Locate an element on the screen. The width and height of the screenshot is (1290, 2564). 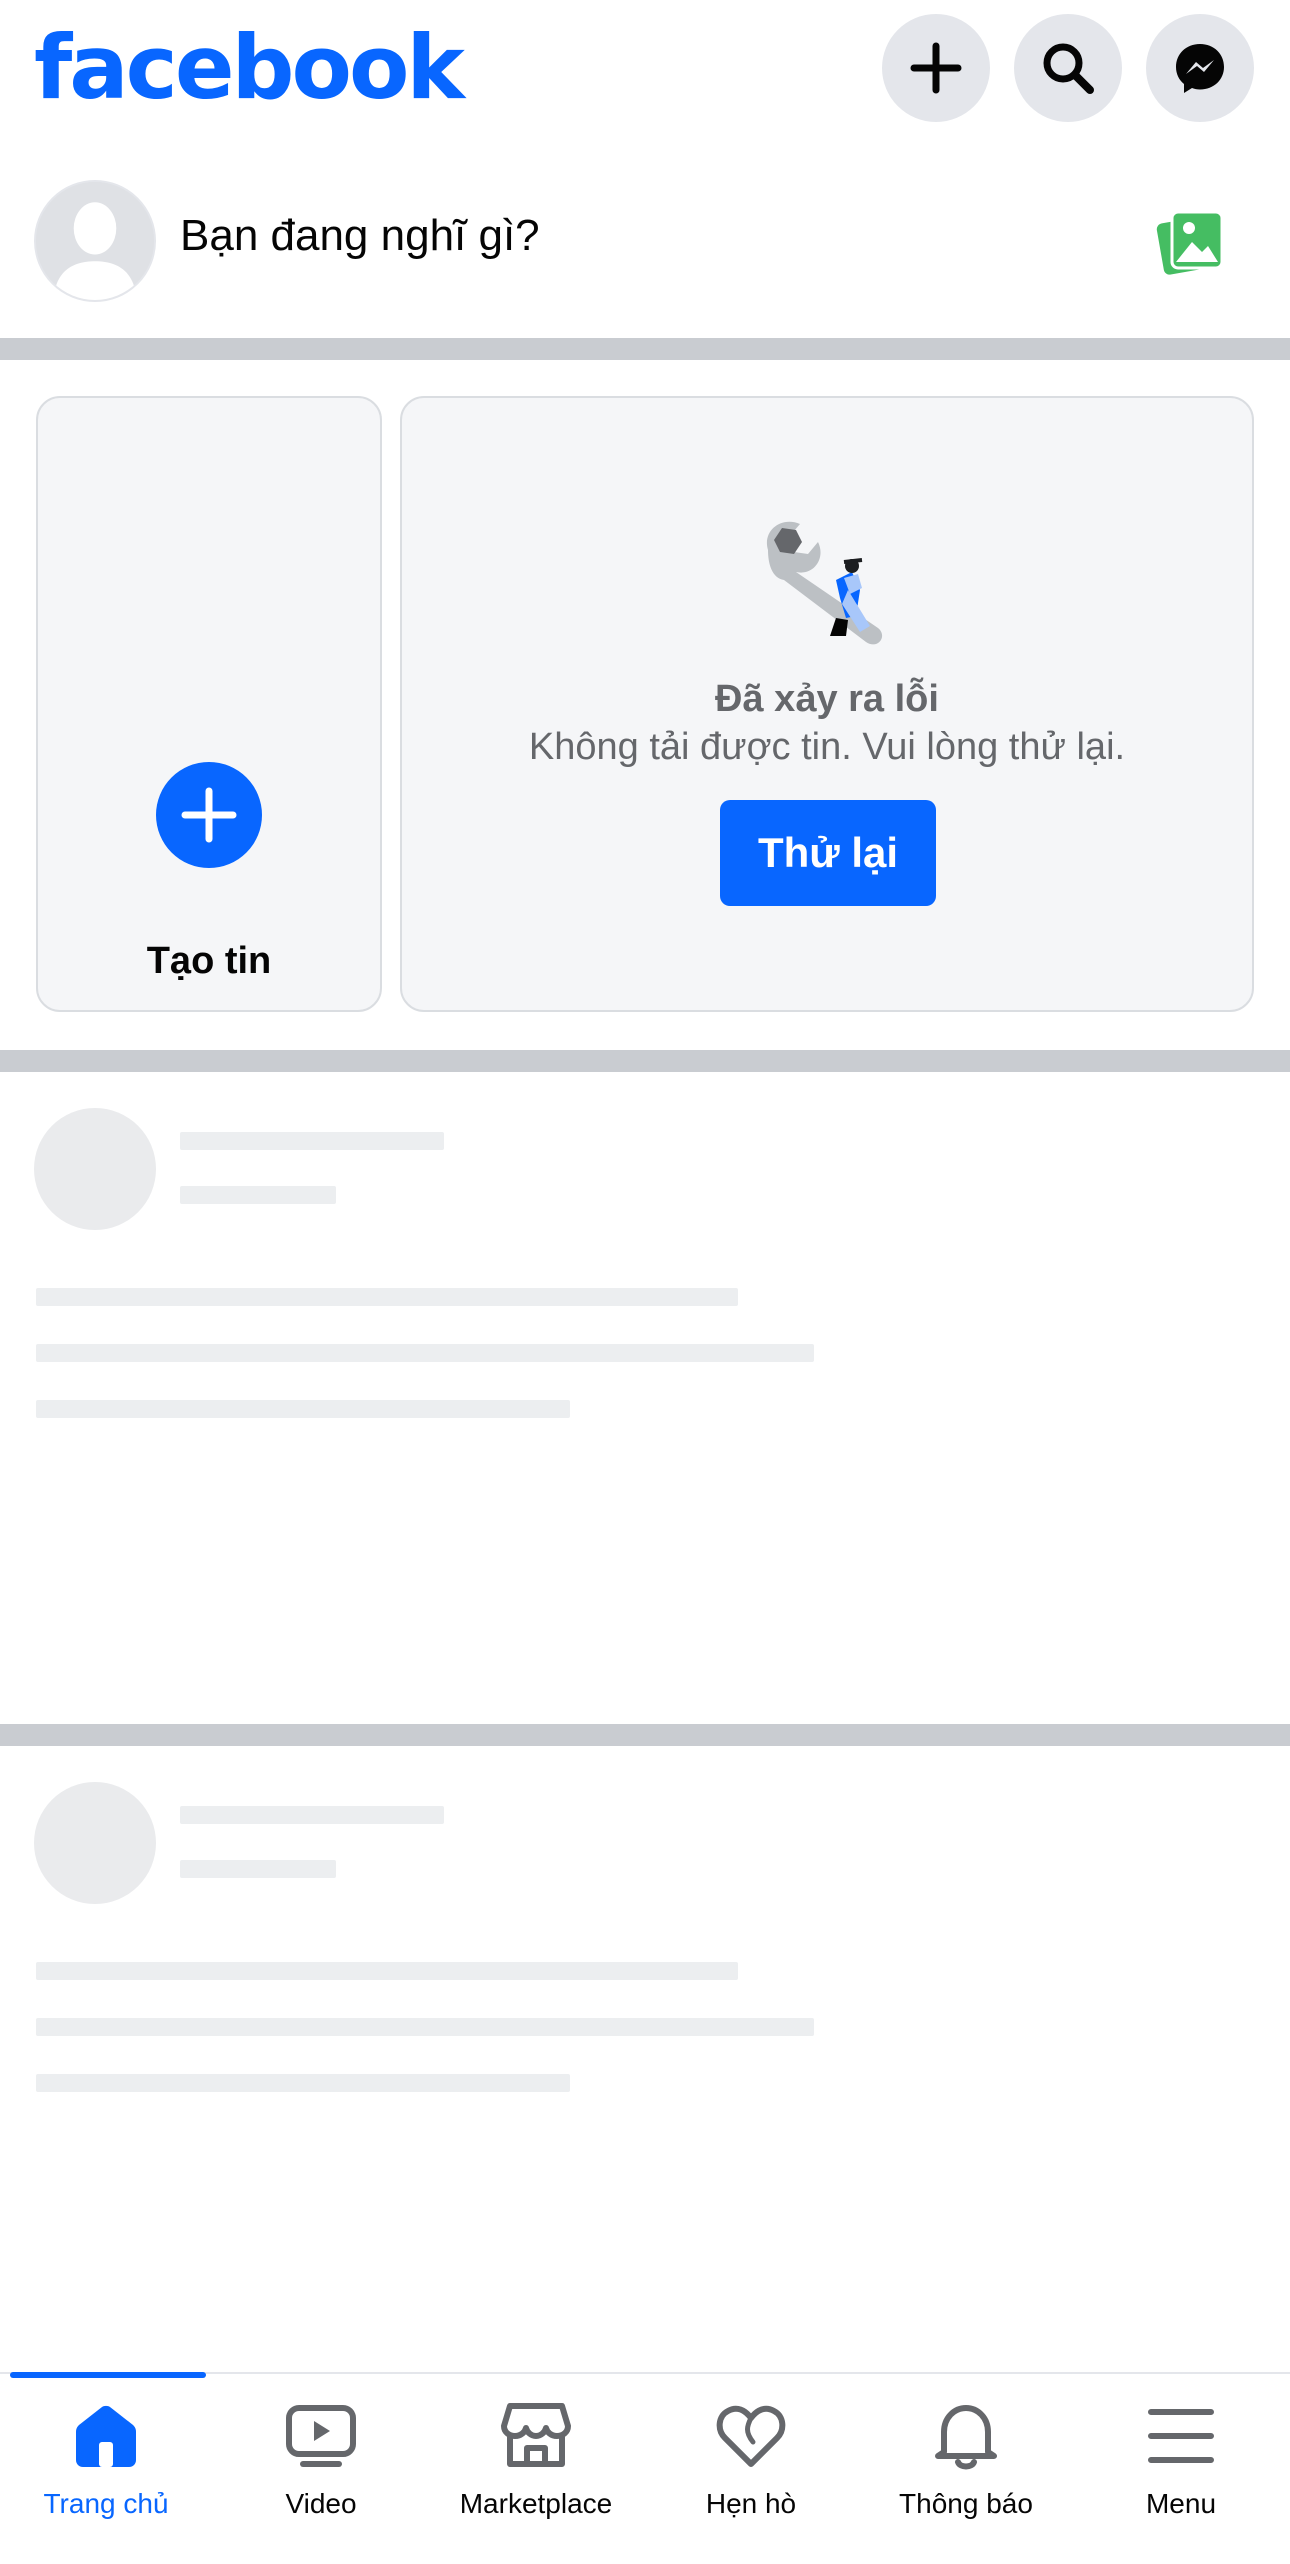
marketplace-icon is located at coordinates (536, 2435).